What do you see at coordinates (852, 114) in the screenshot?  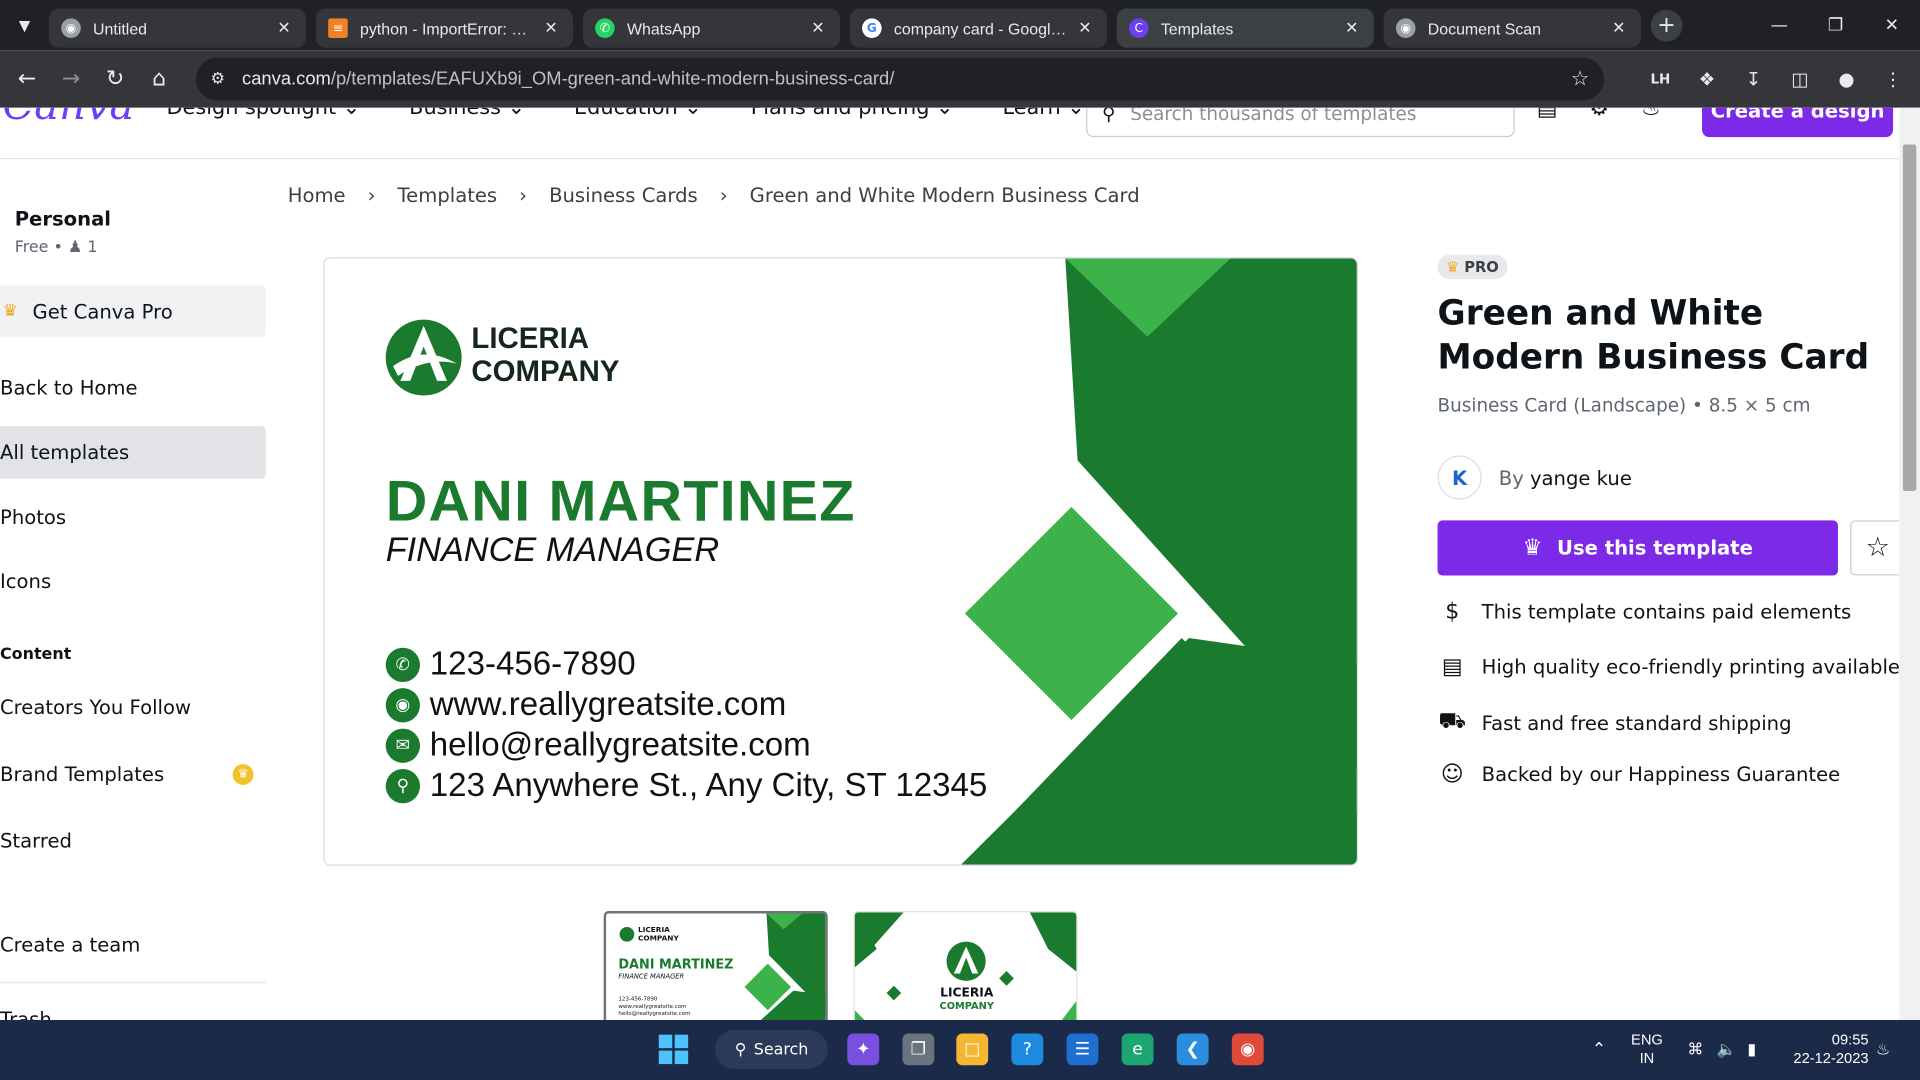 I see `menu-plans-pricing: Plans and pricing ⌄` at bounding box center [852, 114].